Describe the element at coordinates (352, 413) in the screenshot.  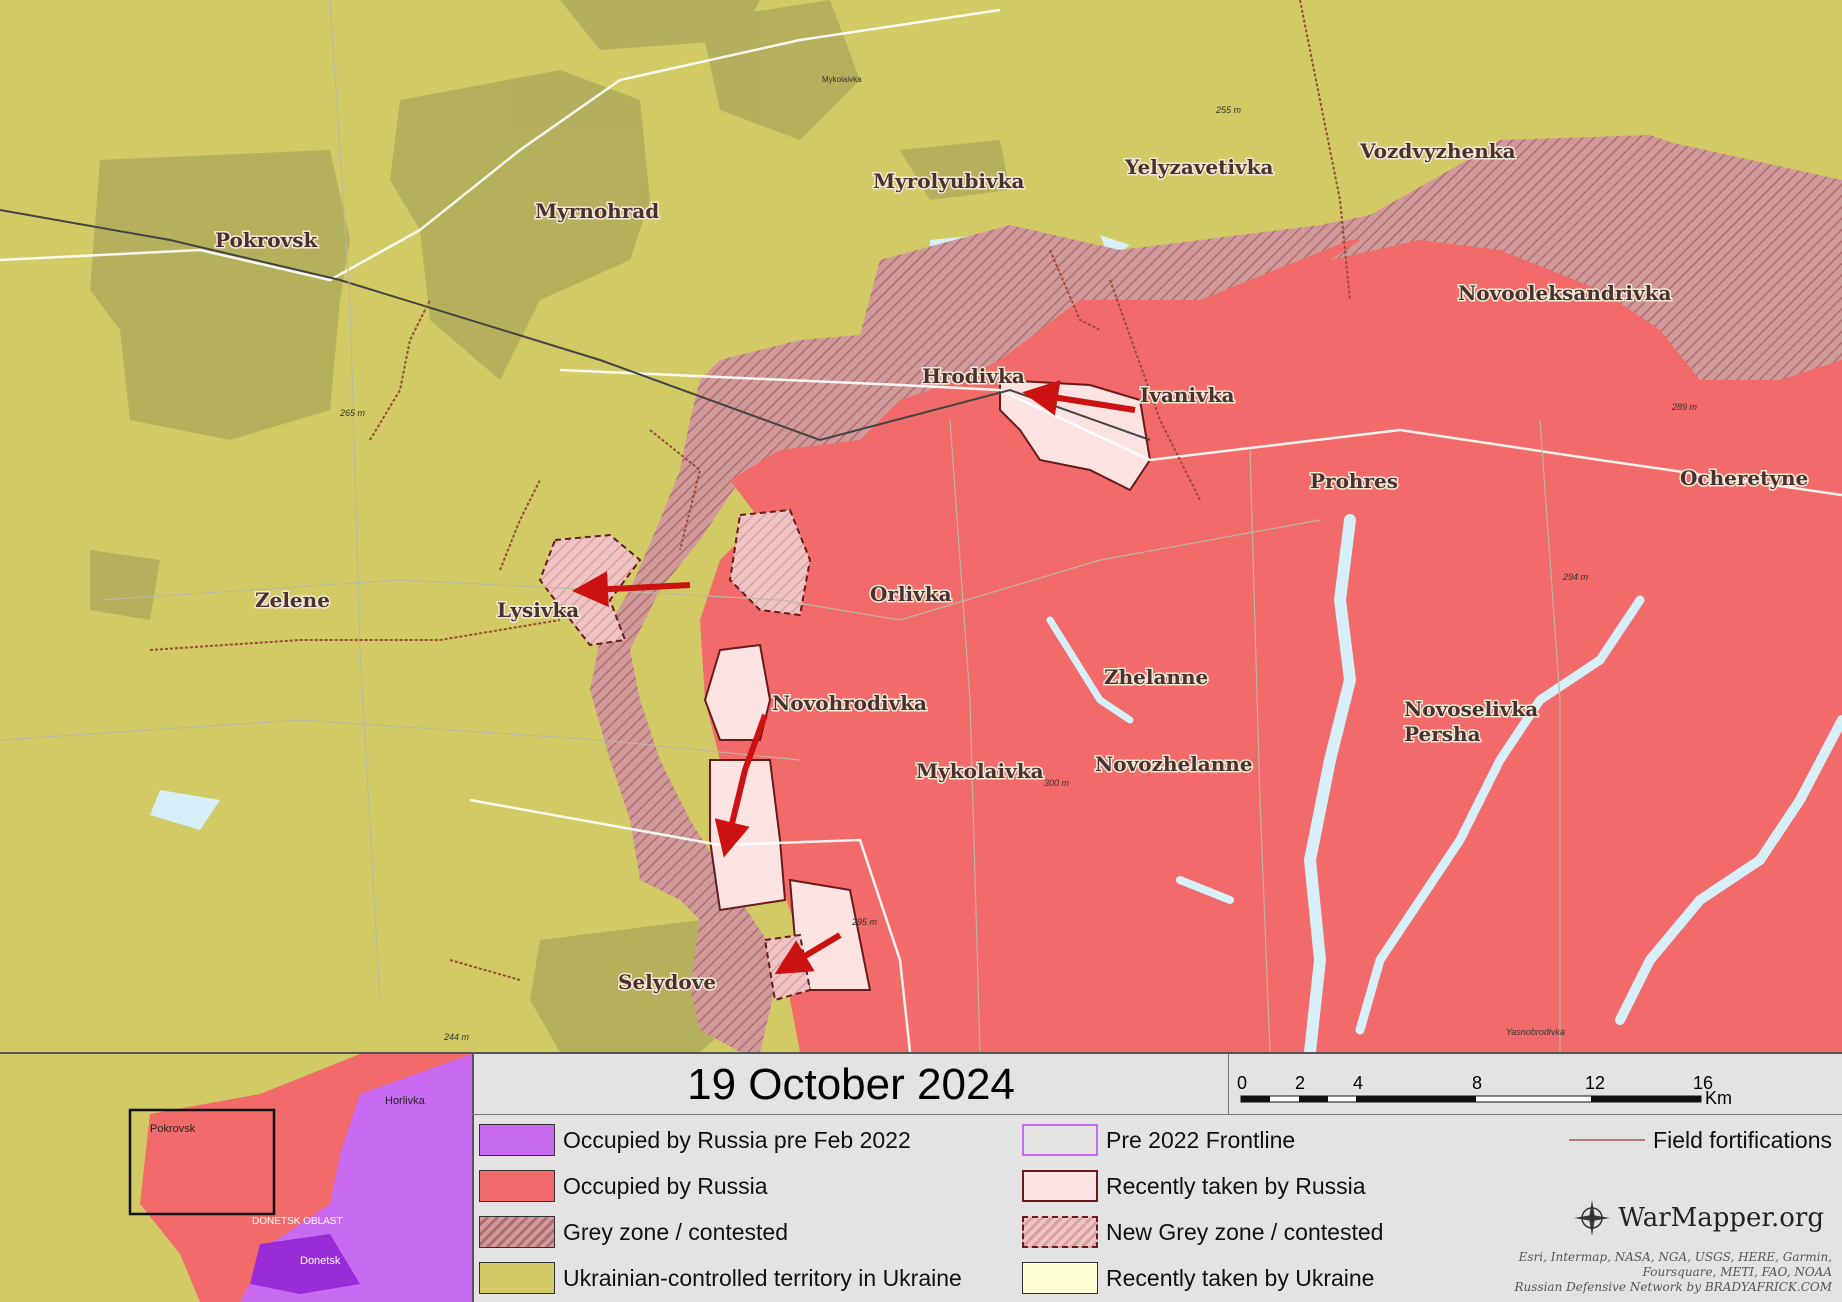
I see `elevation-265: 265 m` at that location.